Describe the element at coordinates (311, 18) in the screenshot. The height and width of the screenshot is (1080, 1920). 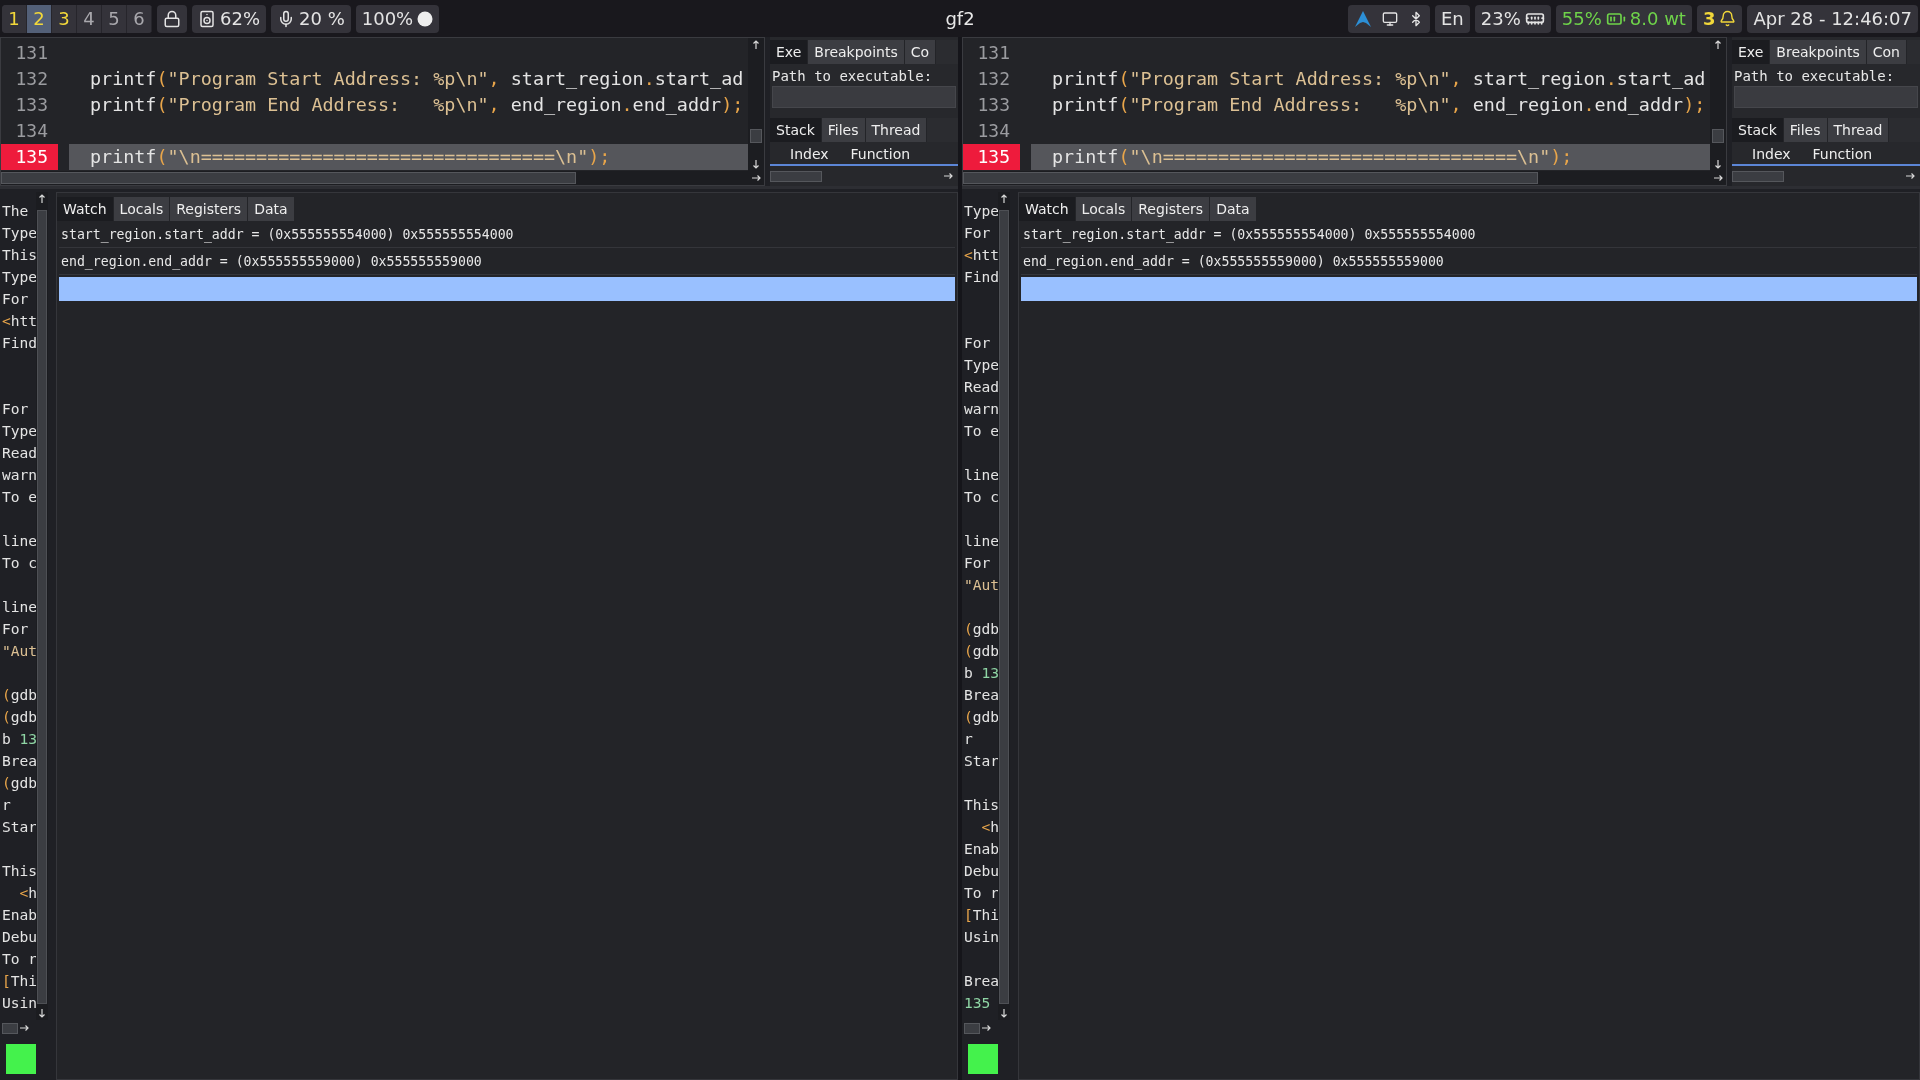
I see `microphone-widget: 20 %` at that location.